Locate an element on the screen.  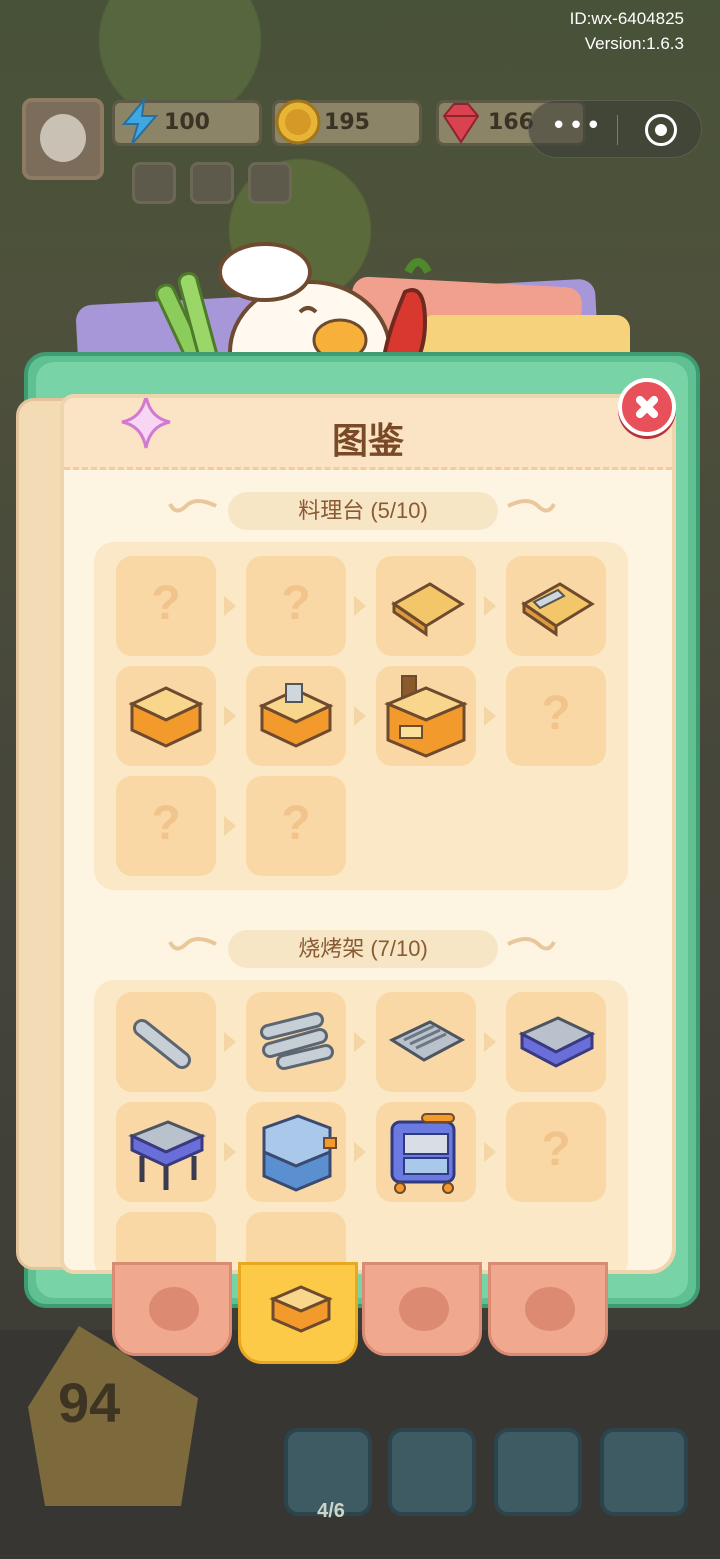
chef-avatar-icon is located at coordinates (63, 138).